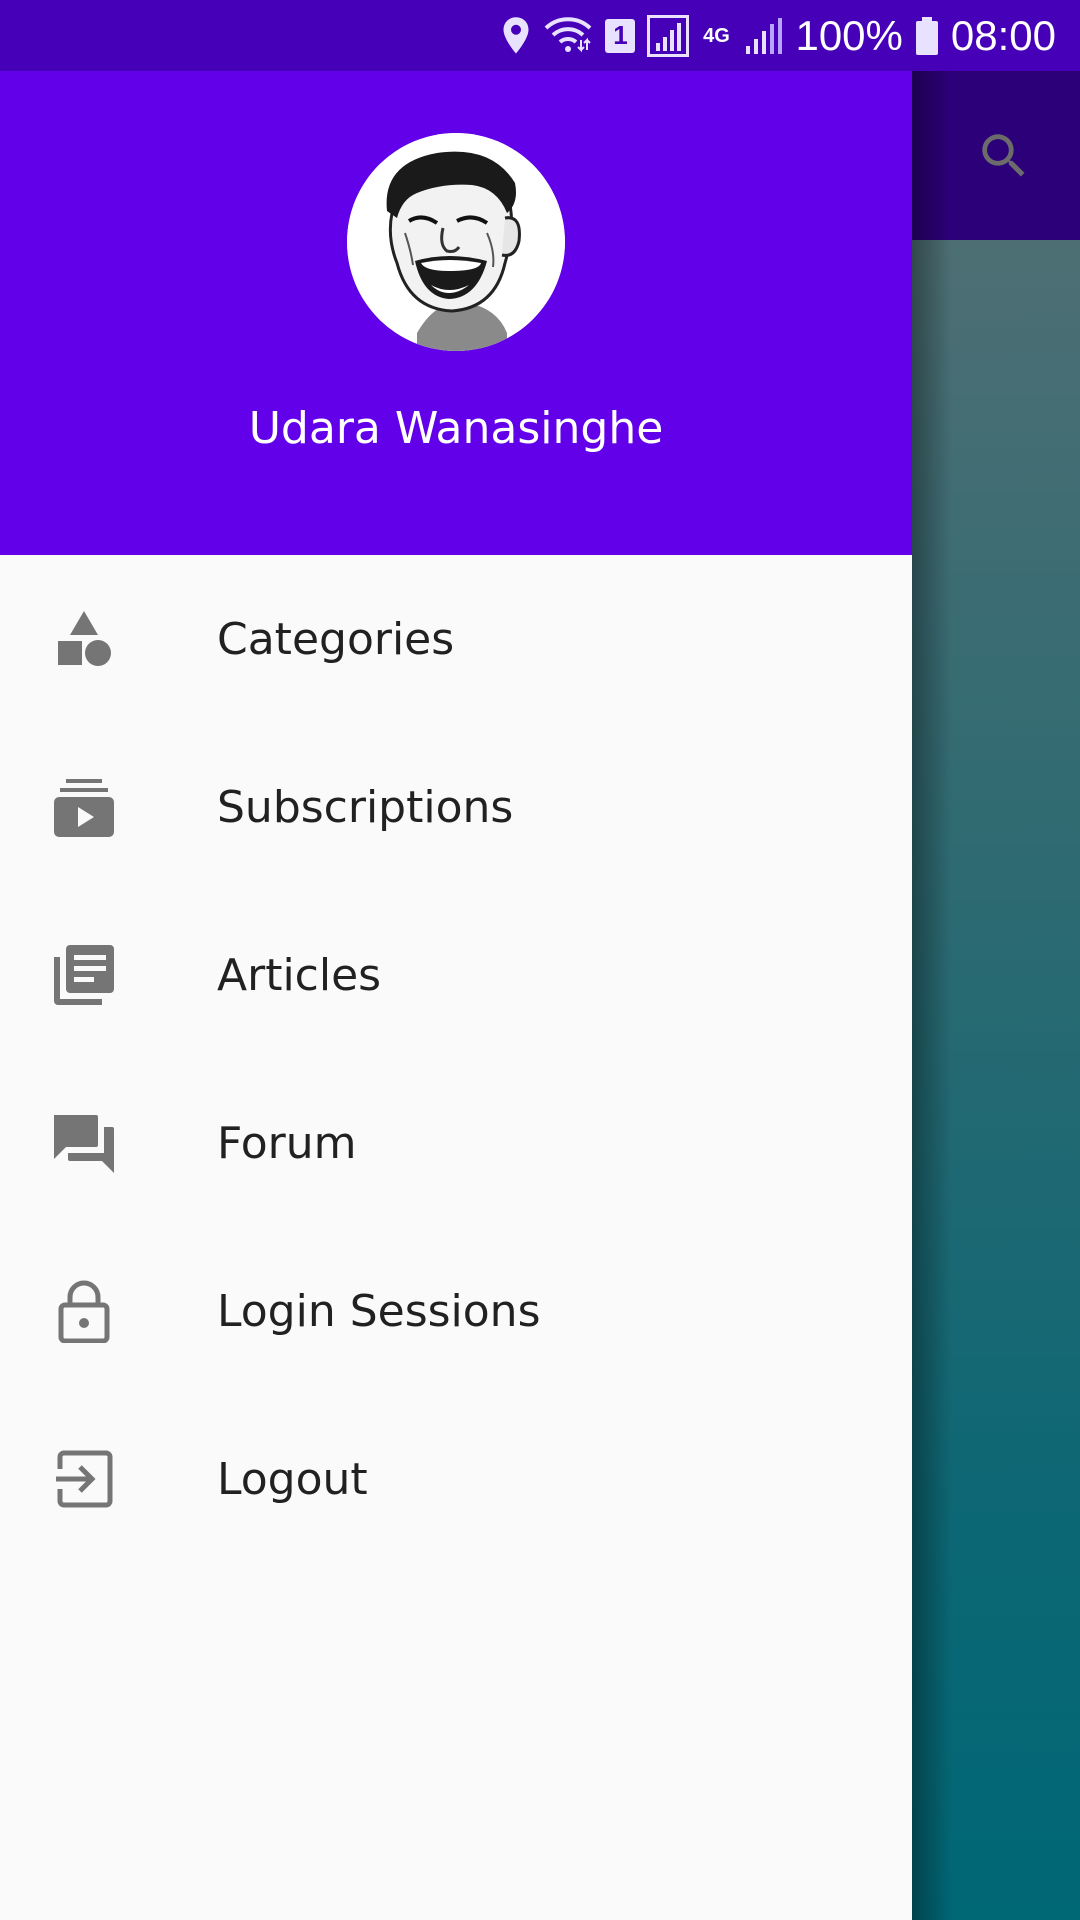  I want to click on signal-weak-icon, so click(763, 36).